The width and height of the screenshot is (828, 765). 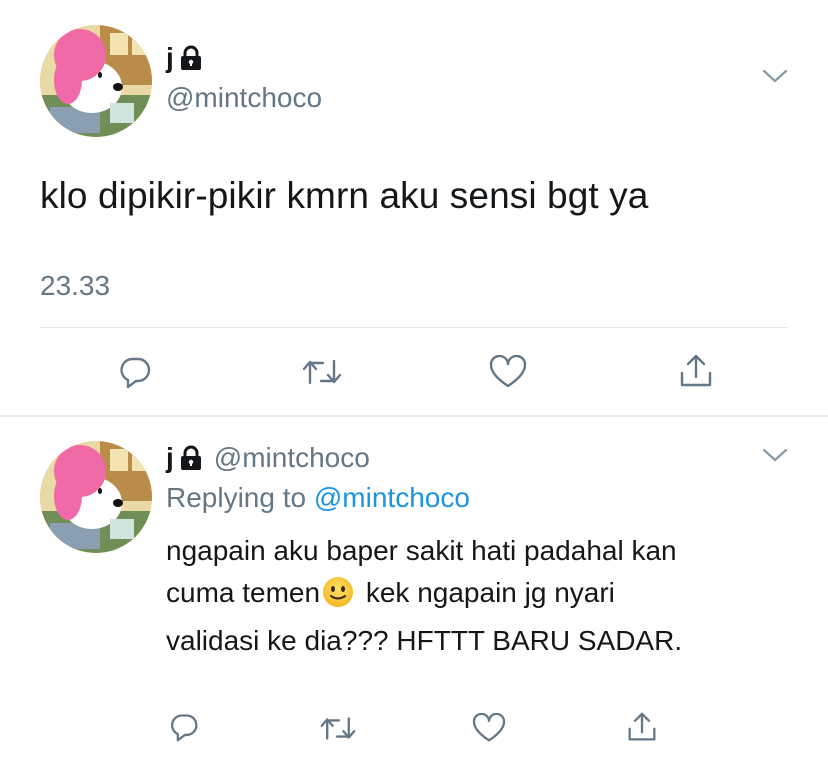 I want to click on replying-to-label: Replying to, so click(x=236, y=497).